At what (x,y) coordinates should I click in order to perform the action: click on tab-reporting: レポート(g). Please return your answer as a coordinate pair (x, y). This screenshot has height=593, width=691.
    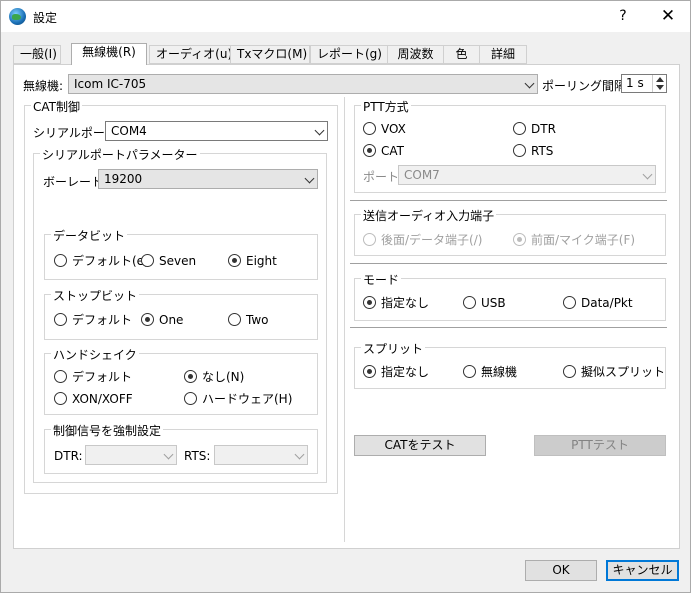
    Looking at the image, I should click on (349, 54).